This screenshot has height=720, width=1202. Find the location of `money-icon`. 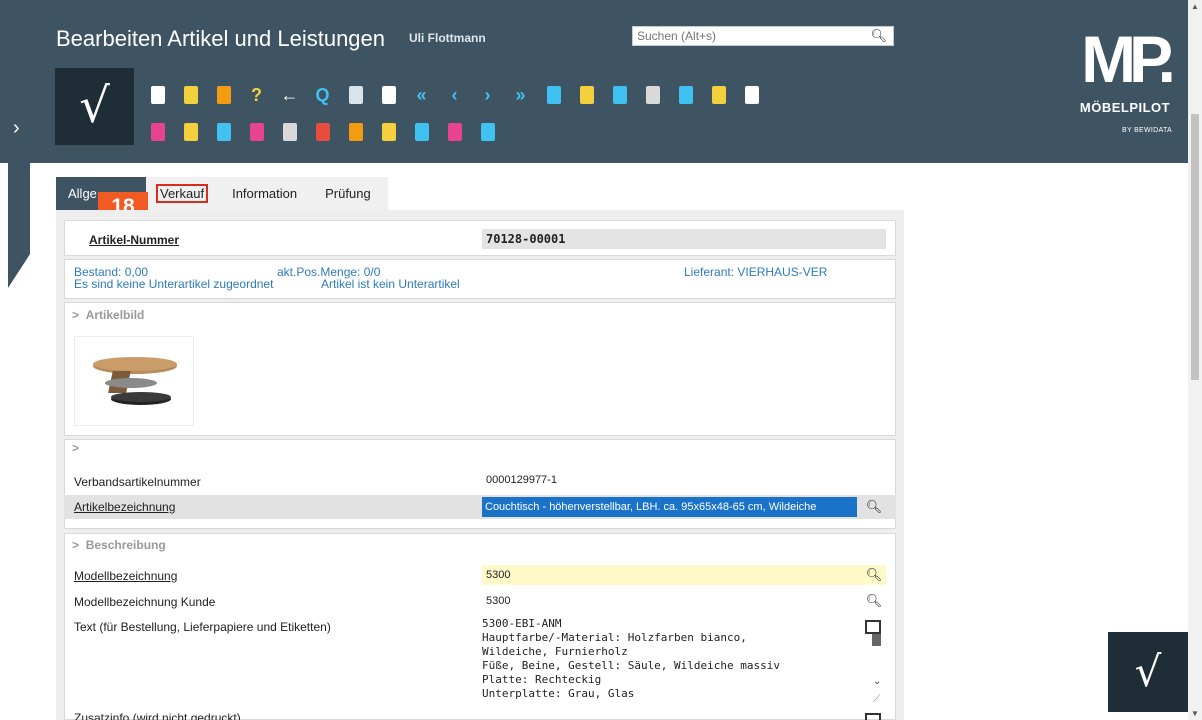

money-icon is located at coordinates (718, 95).